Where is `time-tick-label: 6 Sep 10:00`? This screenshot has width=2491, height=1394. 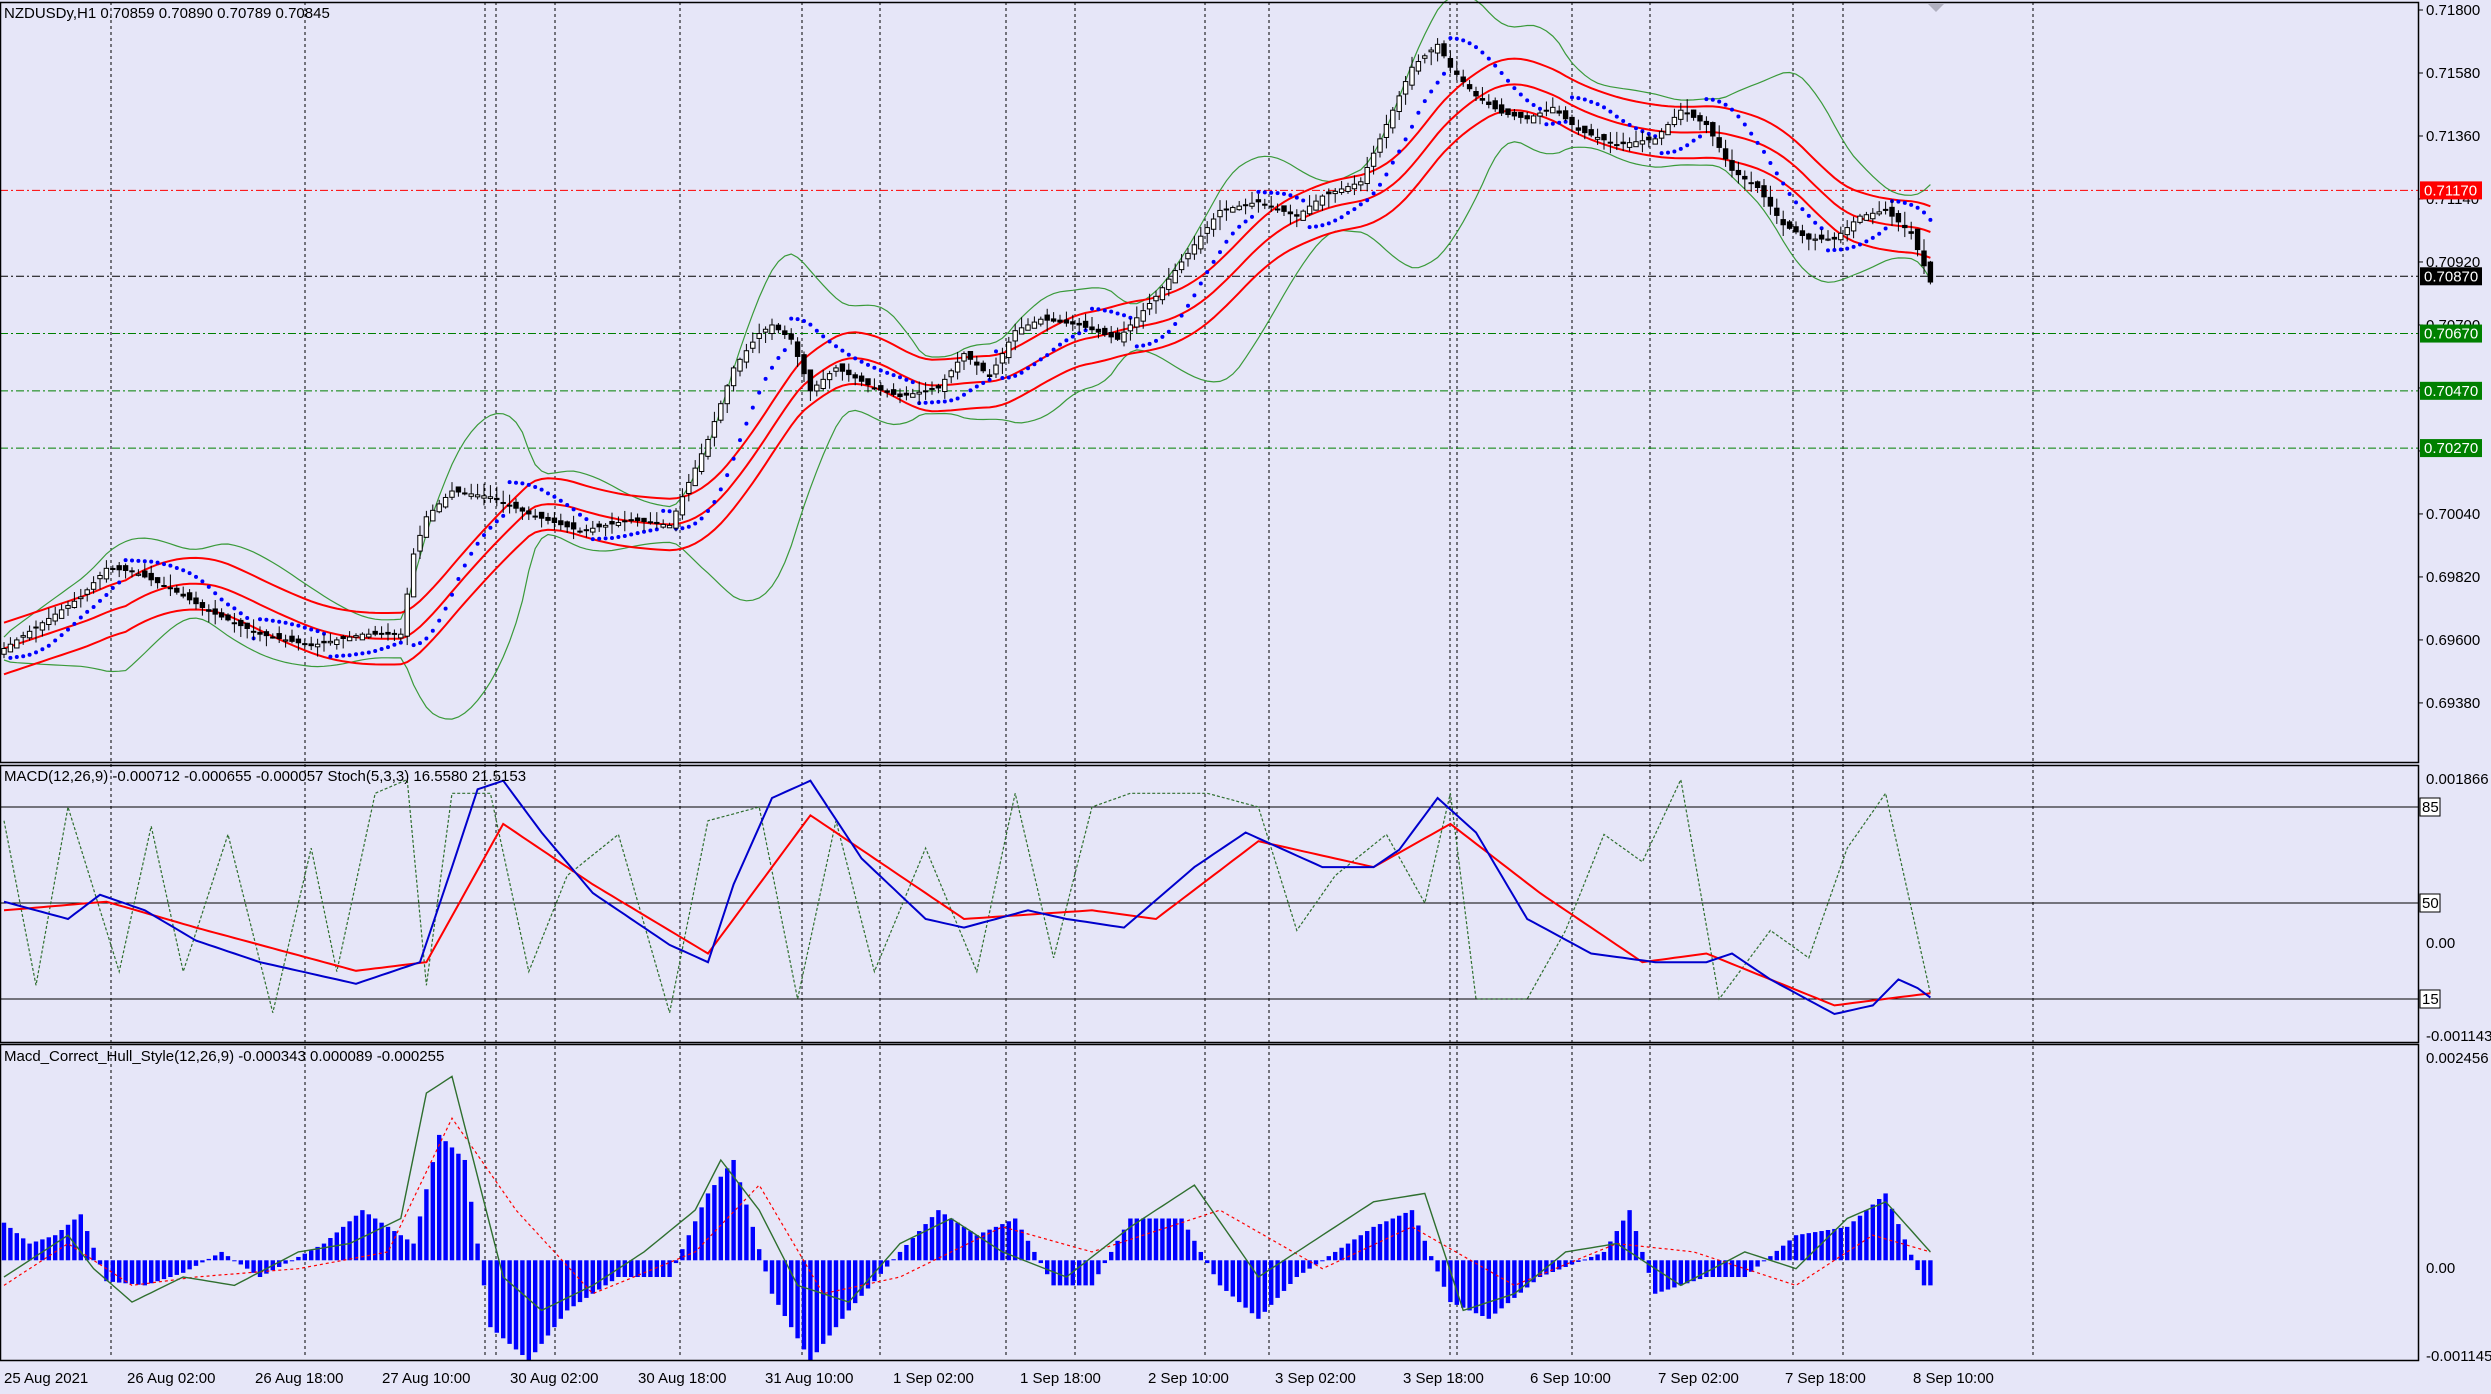
time-tick-label: 6 Sep 10:00 is located at coordinates (1570, 1378).